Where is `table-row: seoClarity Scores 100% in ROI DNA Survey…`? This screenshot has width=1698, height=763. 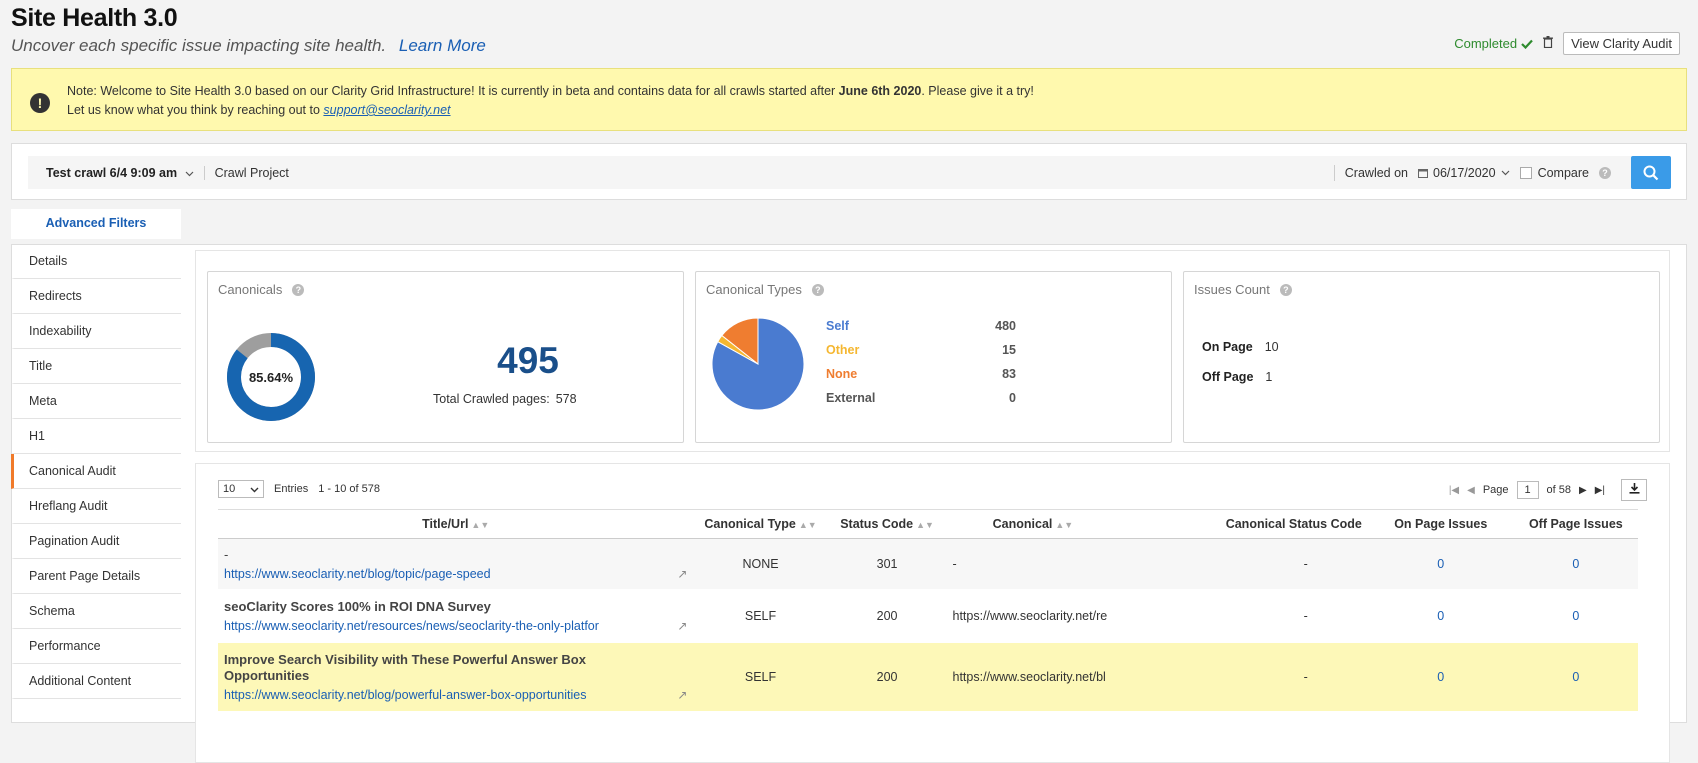
table-row: seoClarity Scores 100% in ROI DNA Survey… is located at coordinates (928, 616).